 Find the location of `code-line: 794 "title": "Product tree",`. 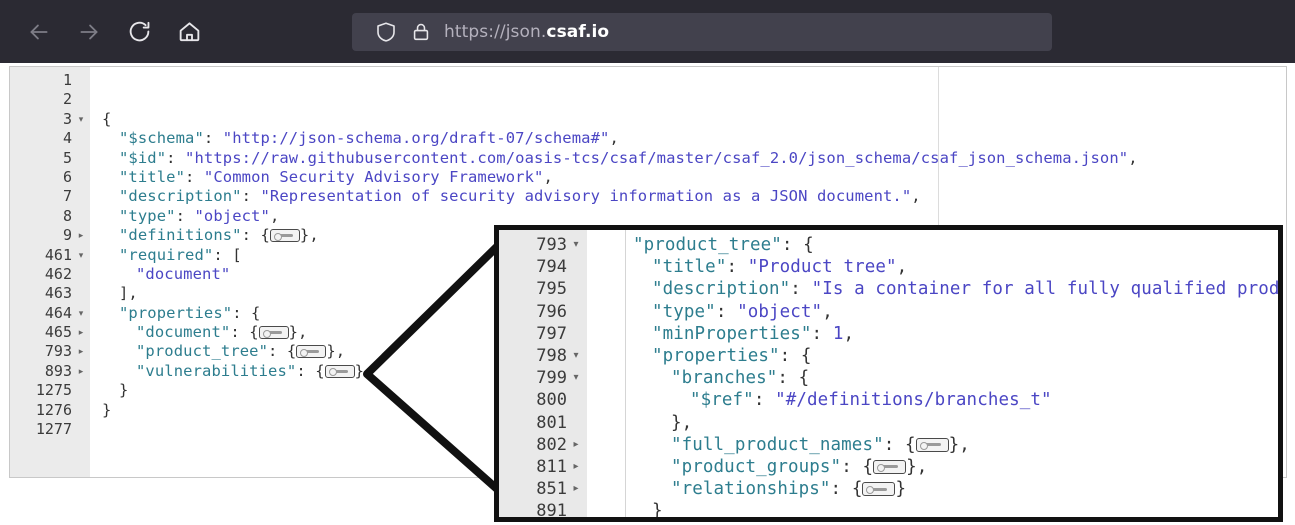

code-line: 794 "title": "Product tree", is located at coordinates (888, 267).